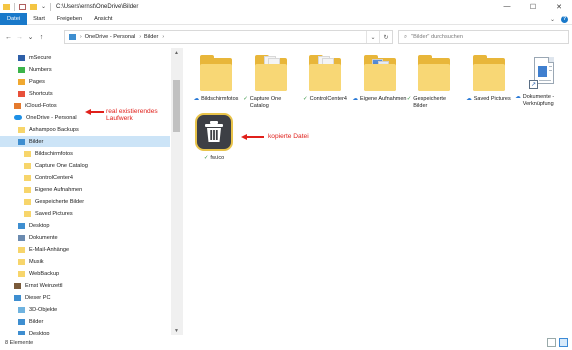  I want to click on breadcrumb-onedrive: OneDrive - Personal, so click(110, 37).